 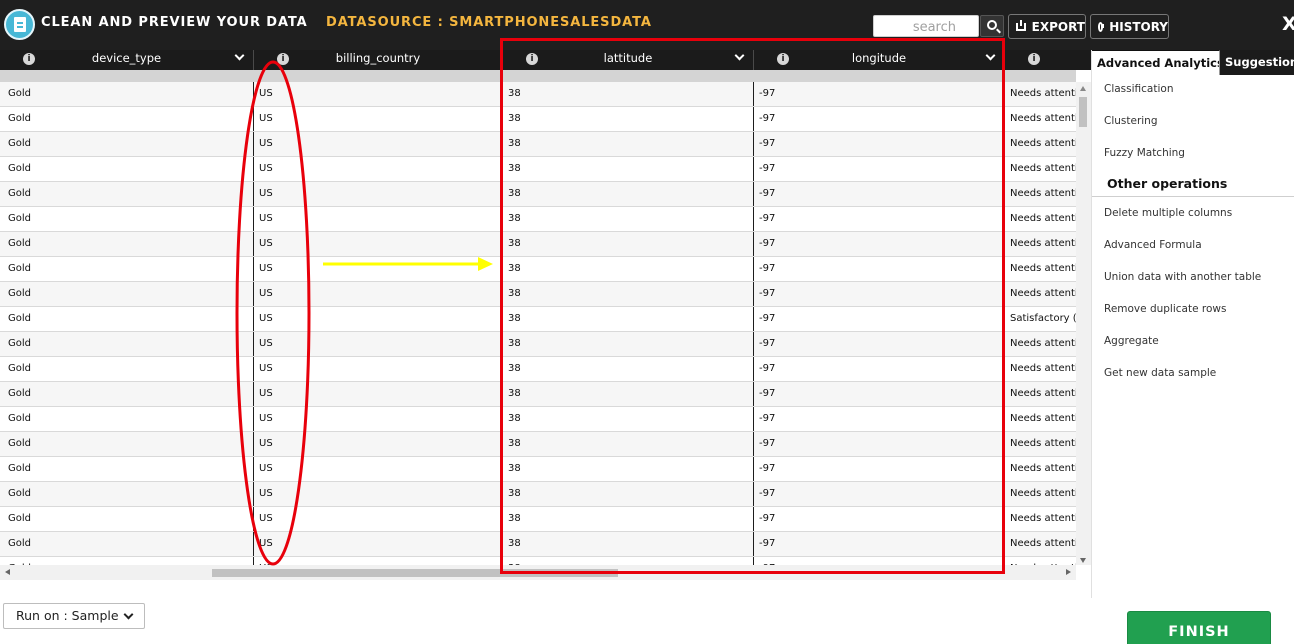 What do you see at coordinates (992, 26) in the screenshot?
I see `search-button` at bounding box center [992, 26].